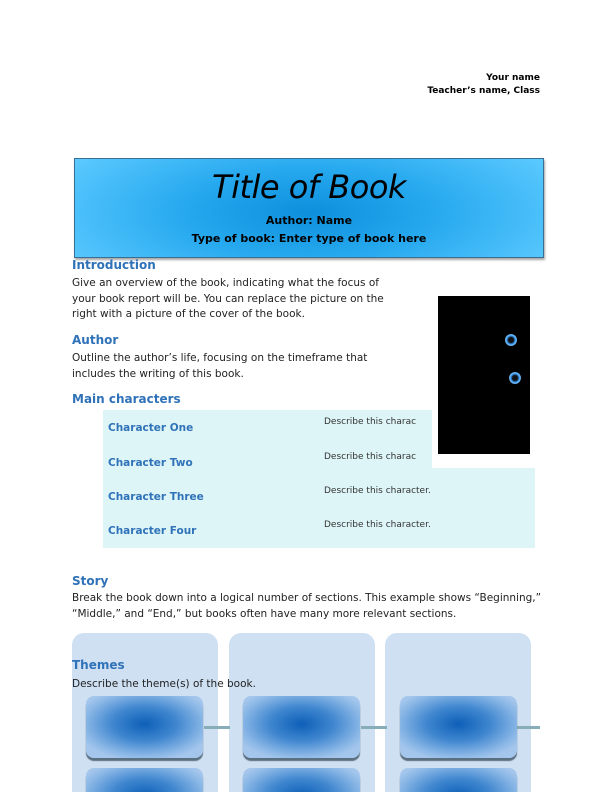  What do you see at coordinates (152, 531) in the screenshot?
I see `character-name: Character Four` at bounding box center [152, 531].